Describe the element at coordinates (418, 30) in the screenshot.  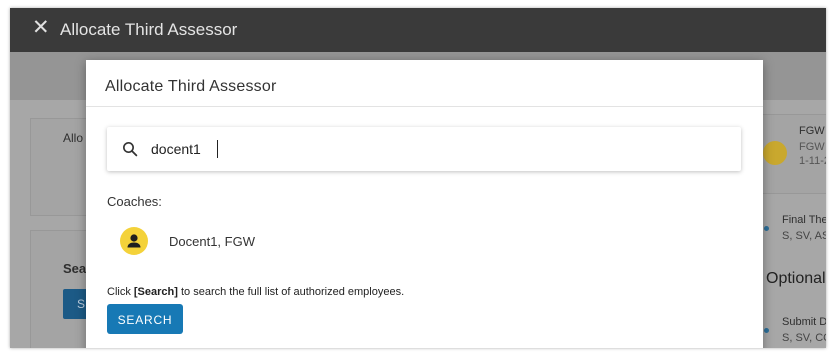
I see `top-bar: ✕ Allocate Third Assessor` at that location.